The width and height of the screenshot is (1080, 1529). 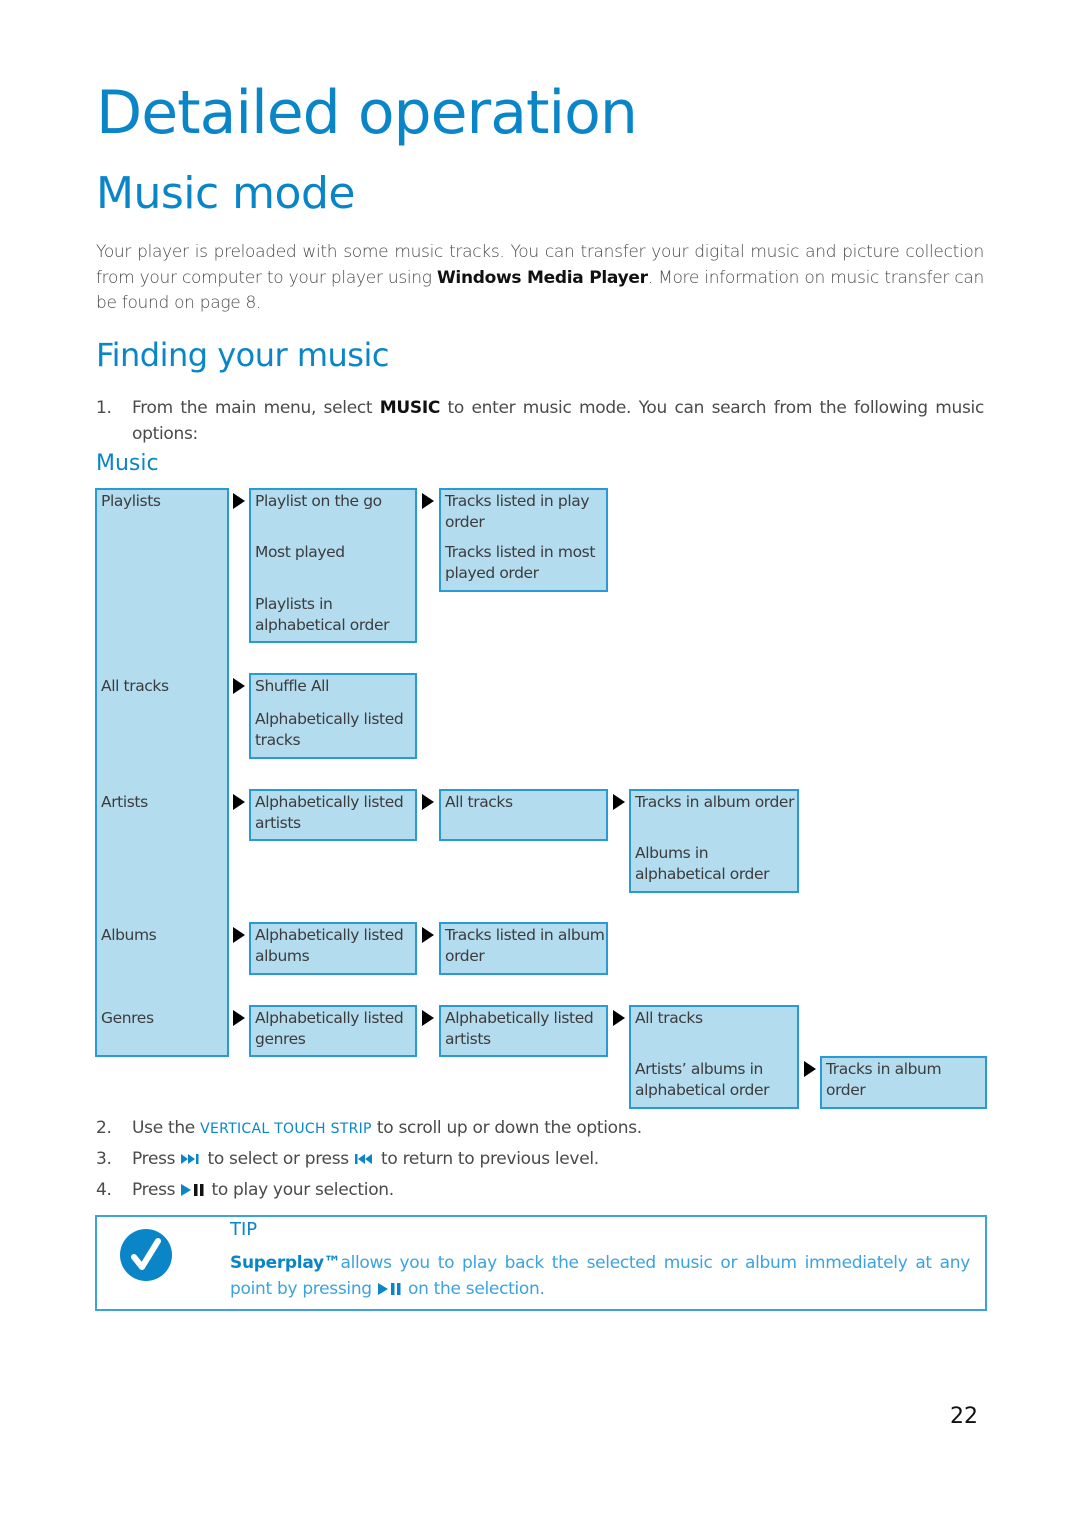 What do you see at coordinates (242, 355) in the screenshot?
I see `subsection-title: Finding your music` at bounding box center [242, 355].